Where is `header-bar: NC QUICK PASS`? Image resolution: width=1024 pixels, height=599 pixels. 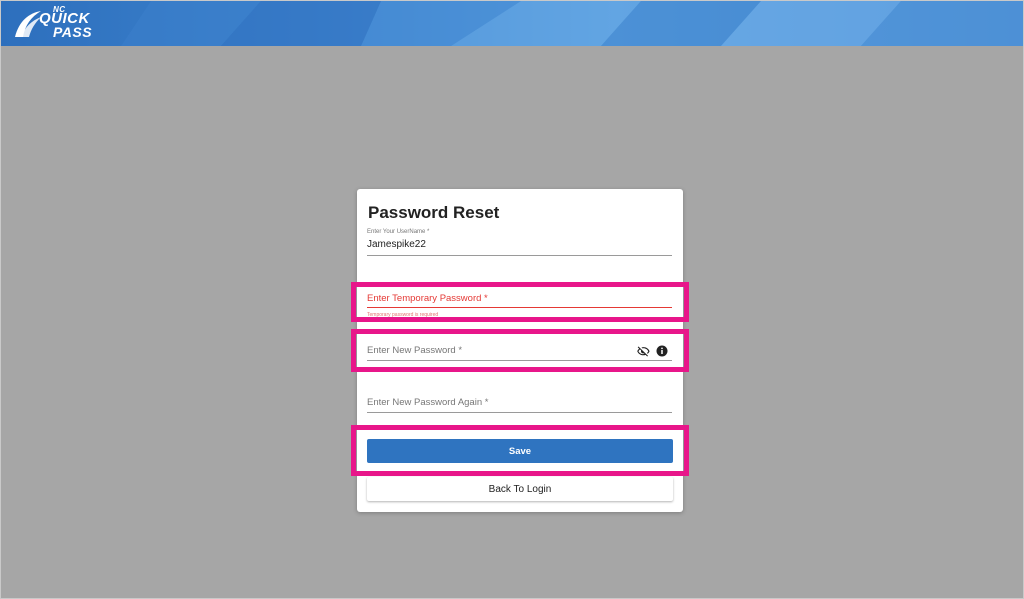 header-bar: NC QUICK PASS is located at coordinates (512, 23).